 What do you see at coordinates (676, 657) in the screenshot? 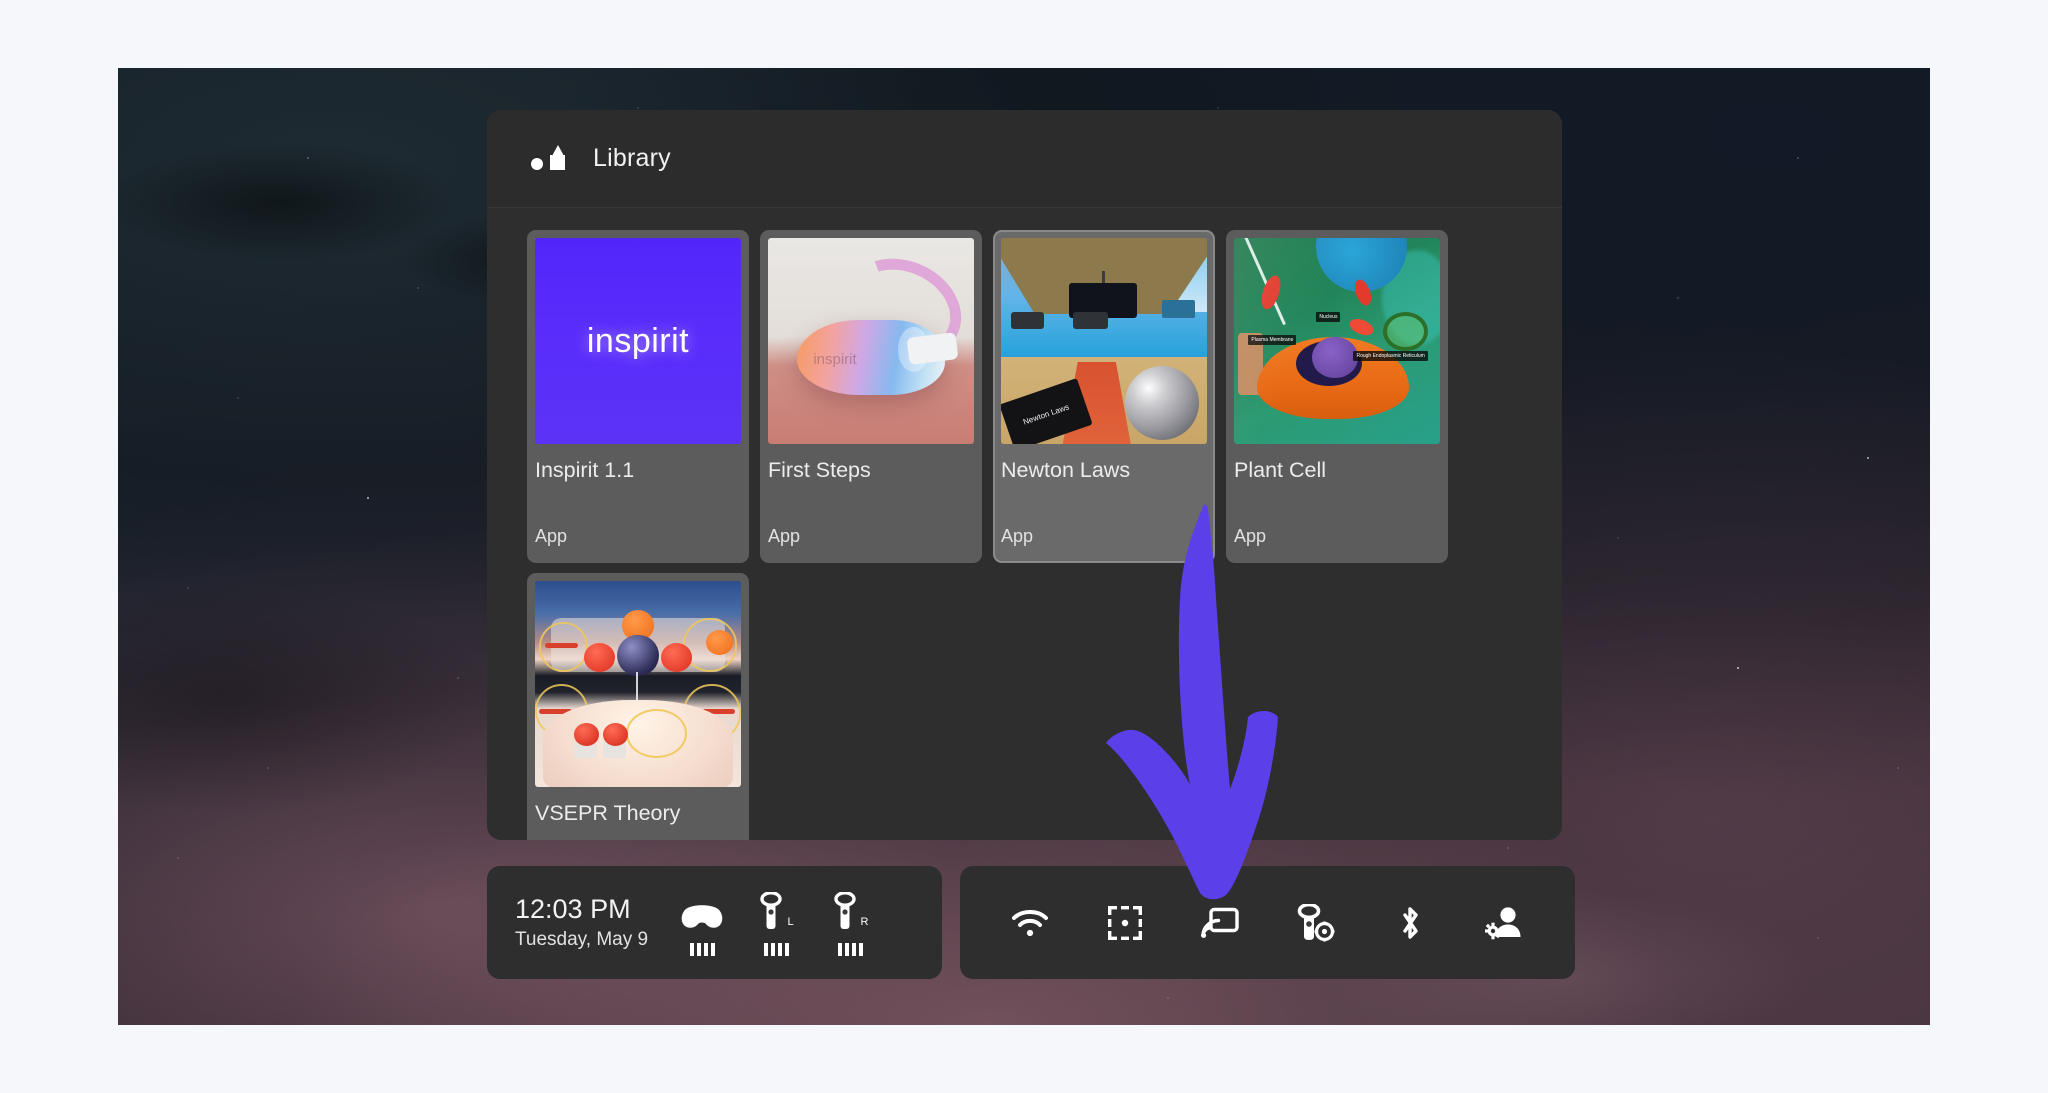
I see `atom-right` at bounding box center [676, 657].